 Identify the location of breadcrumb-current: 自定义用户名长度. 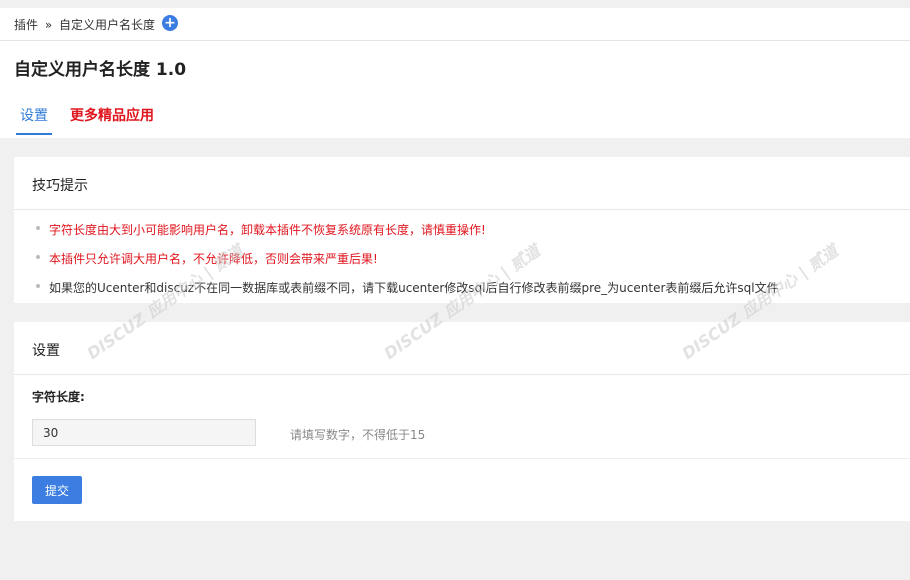
(107, 25).